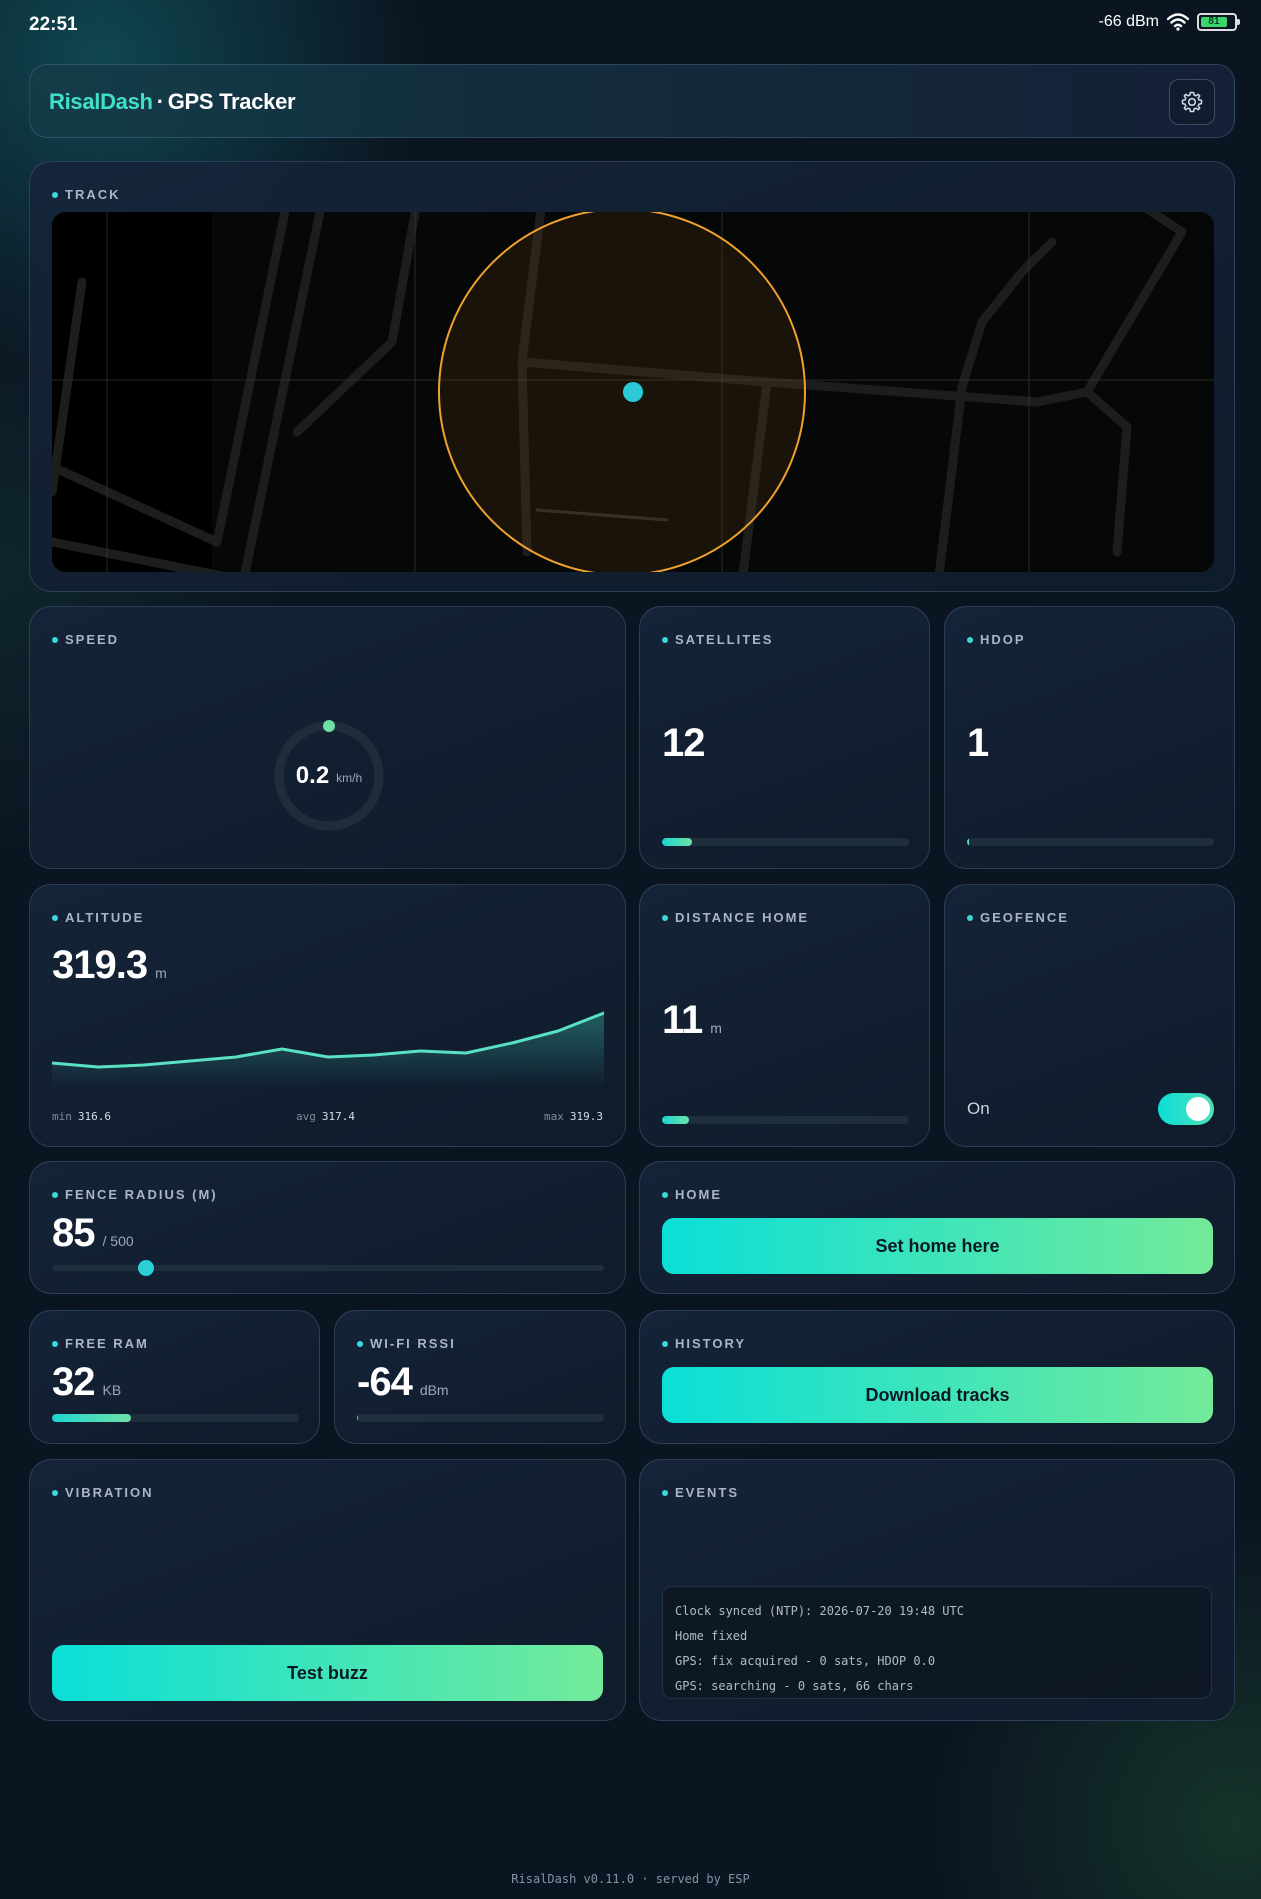 This screenshot has height=1899, width=1261. What do you see at coordinates (73, 1382) in the screenshot?
I see `free-ram-number: 32` at bounding box center [73, 1382].